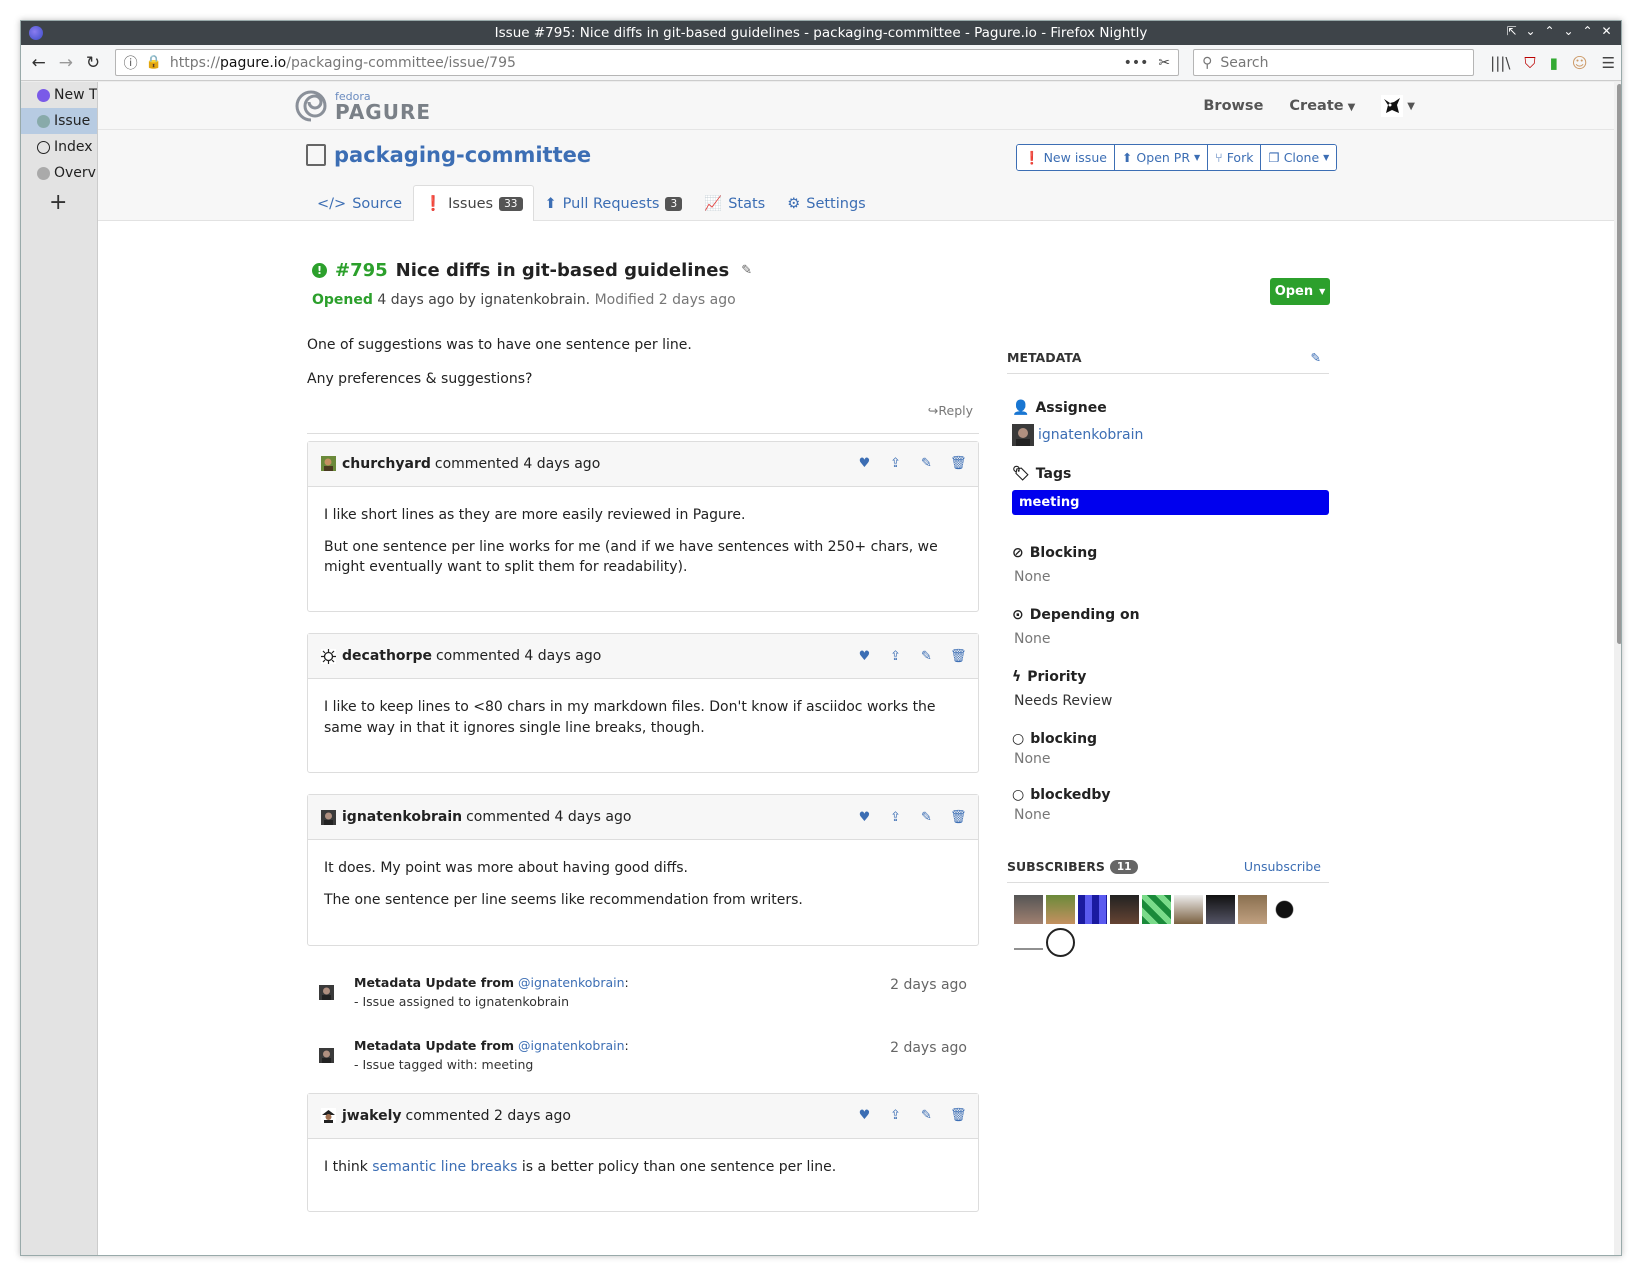 Image resolution: width=1641 pixels, height=1276 pixels. What do you see at coordinates (1549, 31) in the screenshot?
I see `collapse-icon: ⌃` at bounding box center [1549, 31].